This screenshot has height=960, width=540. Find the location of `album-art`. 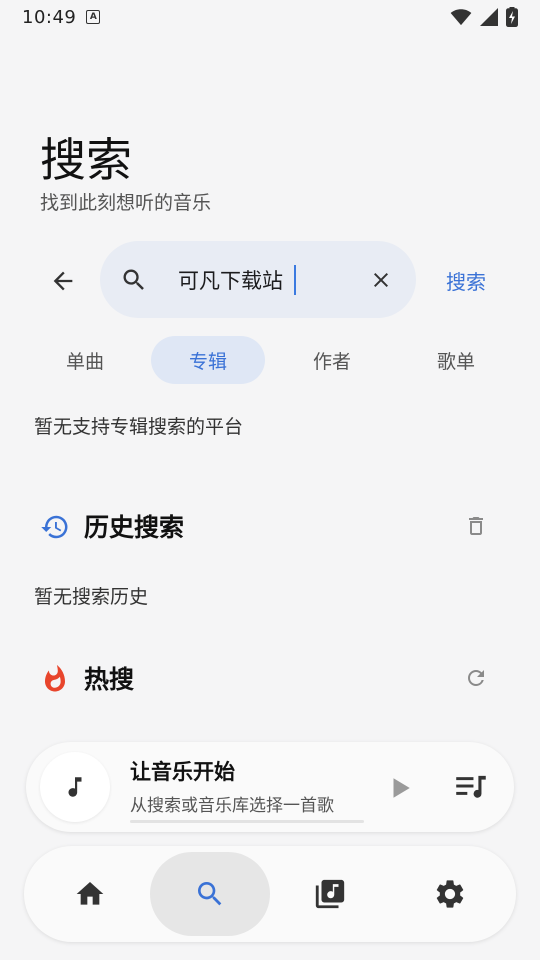

album-art is located at coordinates (75, 787).